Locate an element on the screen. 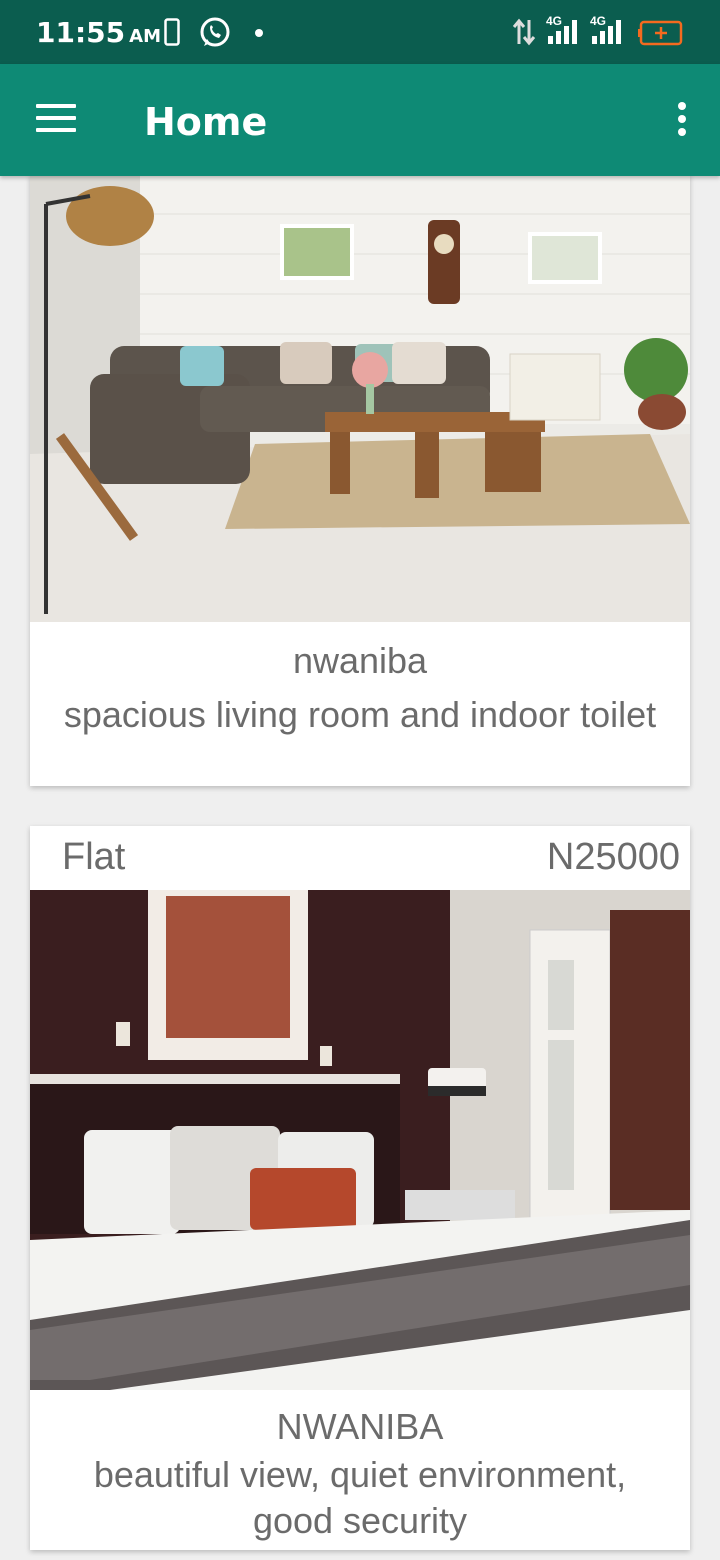  status-bar: 11:55 AM 4G 4G is located at coordinates (360, 32).